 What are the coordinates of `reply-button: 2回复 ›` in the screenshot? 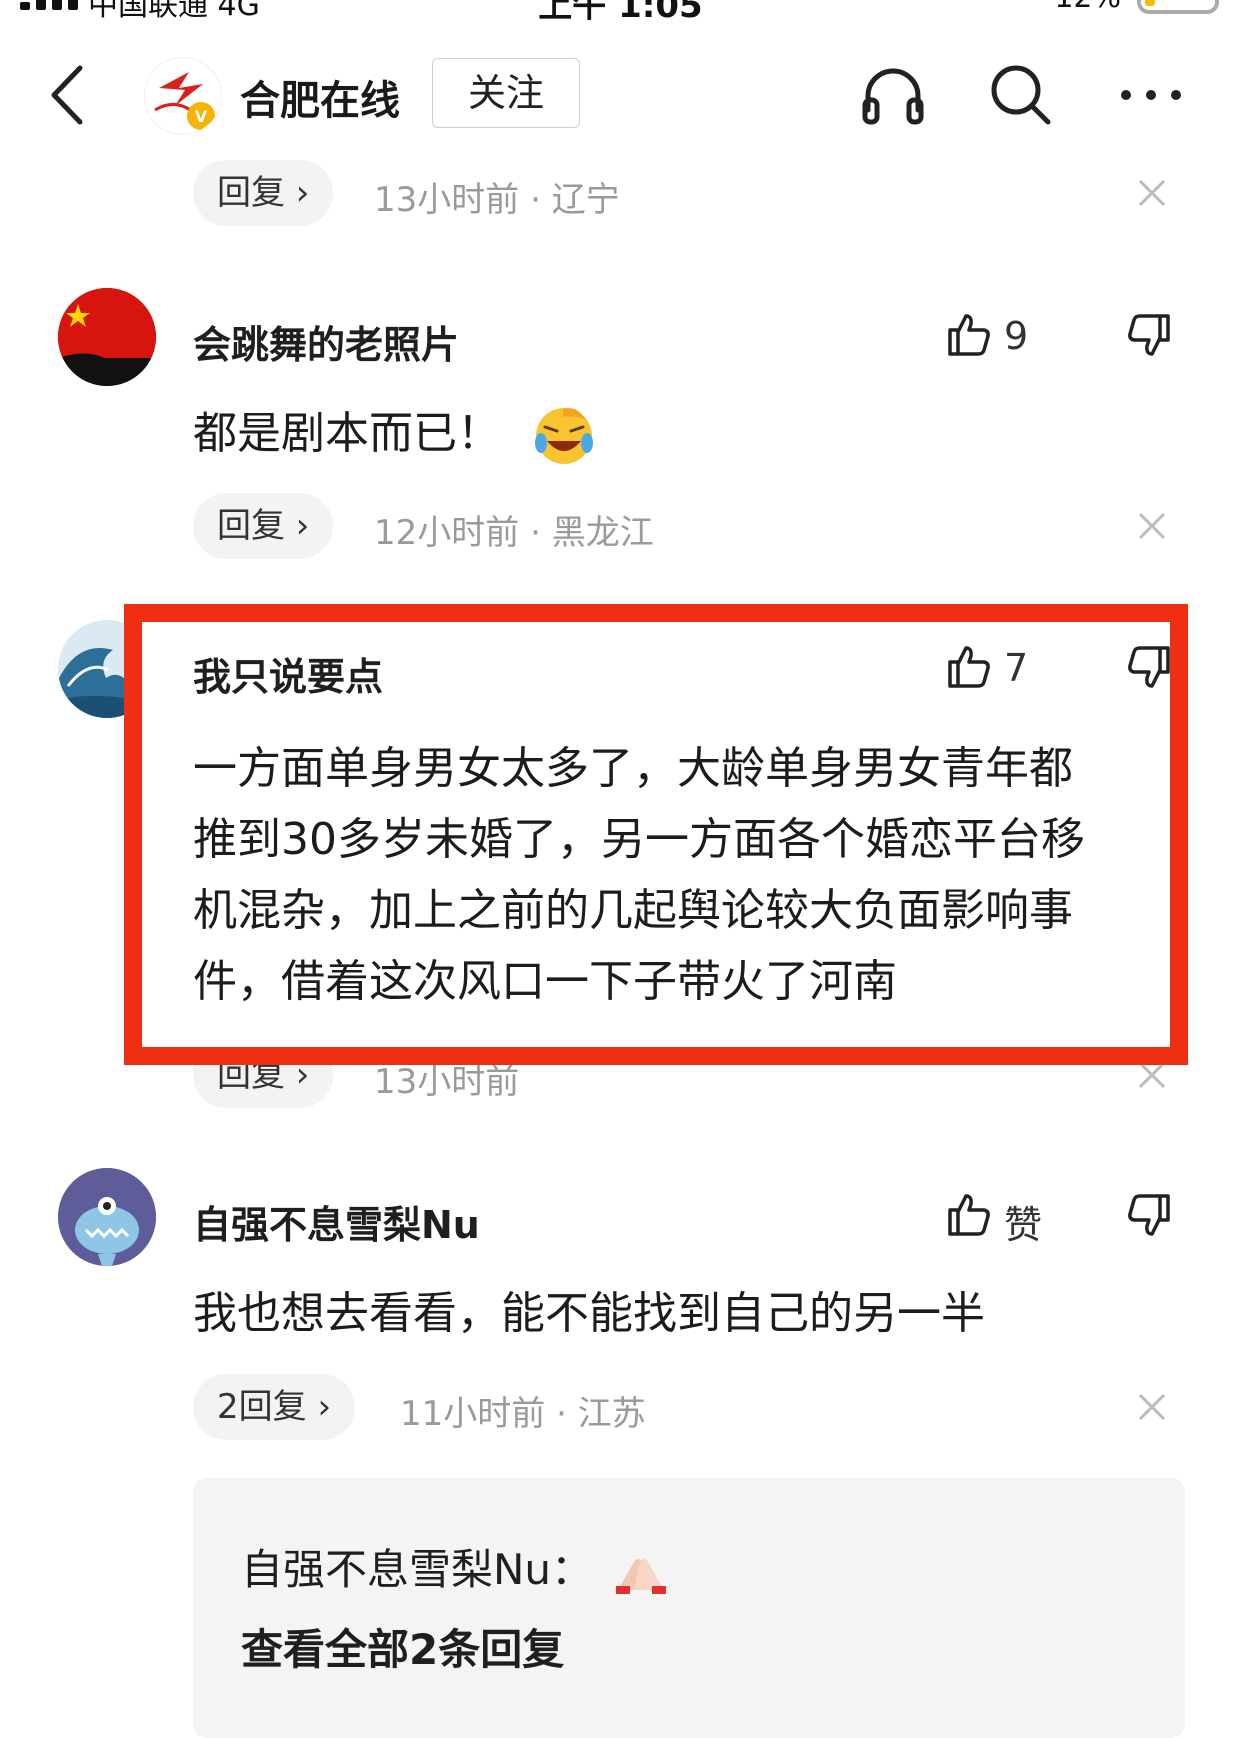 It's located at (274, 1407).